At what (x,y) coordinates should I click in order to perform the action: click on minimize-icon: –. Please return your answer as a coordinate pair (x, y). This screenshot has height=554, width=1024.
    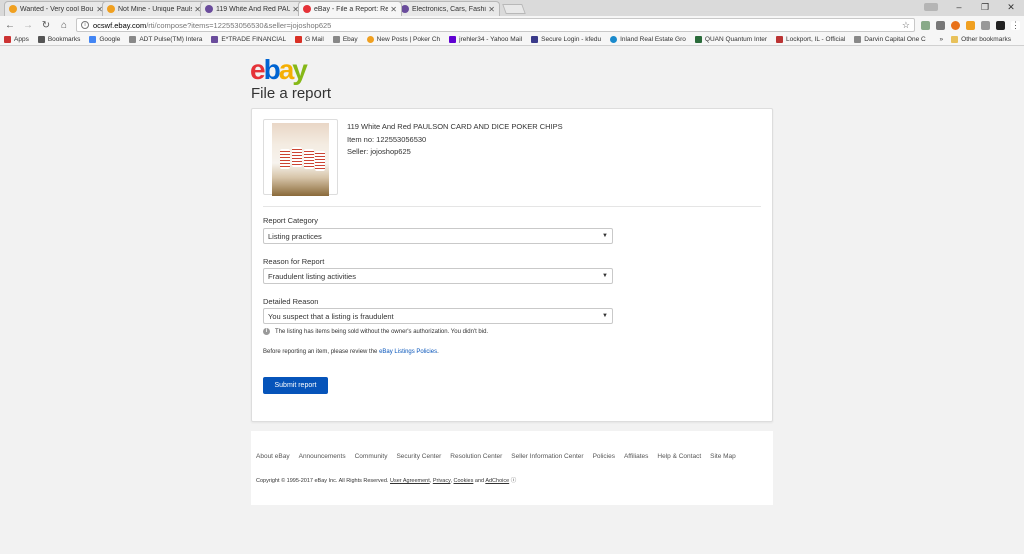
    Looking at the image, I should click on (959, 7).